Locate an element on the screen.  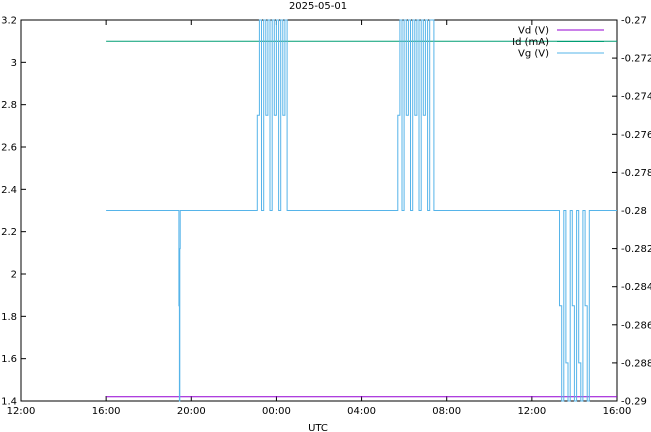
y-left-tick-label: 2.4 is located at coordinates (9, 190).